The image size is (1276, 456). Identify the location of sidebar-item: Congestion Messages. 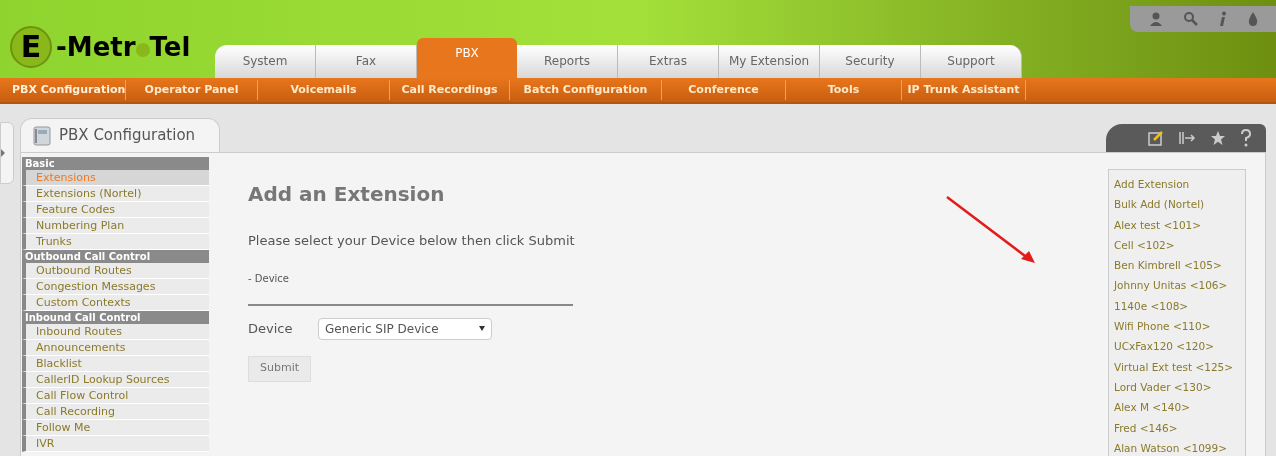
(115, 287).